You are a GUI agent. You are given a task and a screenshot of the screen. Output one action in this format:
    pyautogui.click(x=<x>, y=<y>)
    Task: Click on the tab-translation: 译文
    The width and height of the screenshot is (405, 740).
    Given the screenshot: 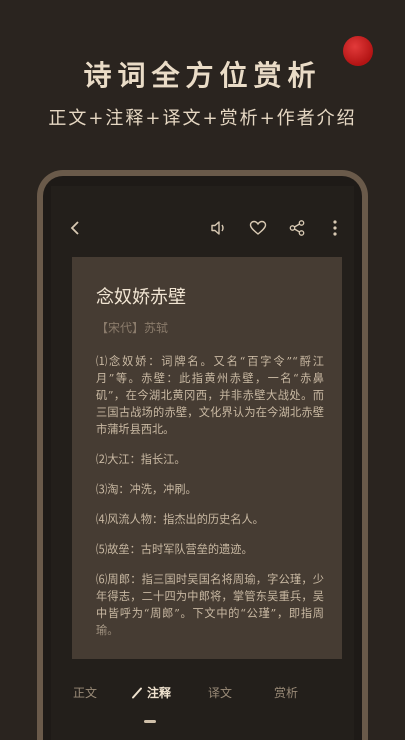 What is the action you would take?
    pyautogui.click(x=220, y=692)
    